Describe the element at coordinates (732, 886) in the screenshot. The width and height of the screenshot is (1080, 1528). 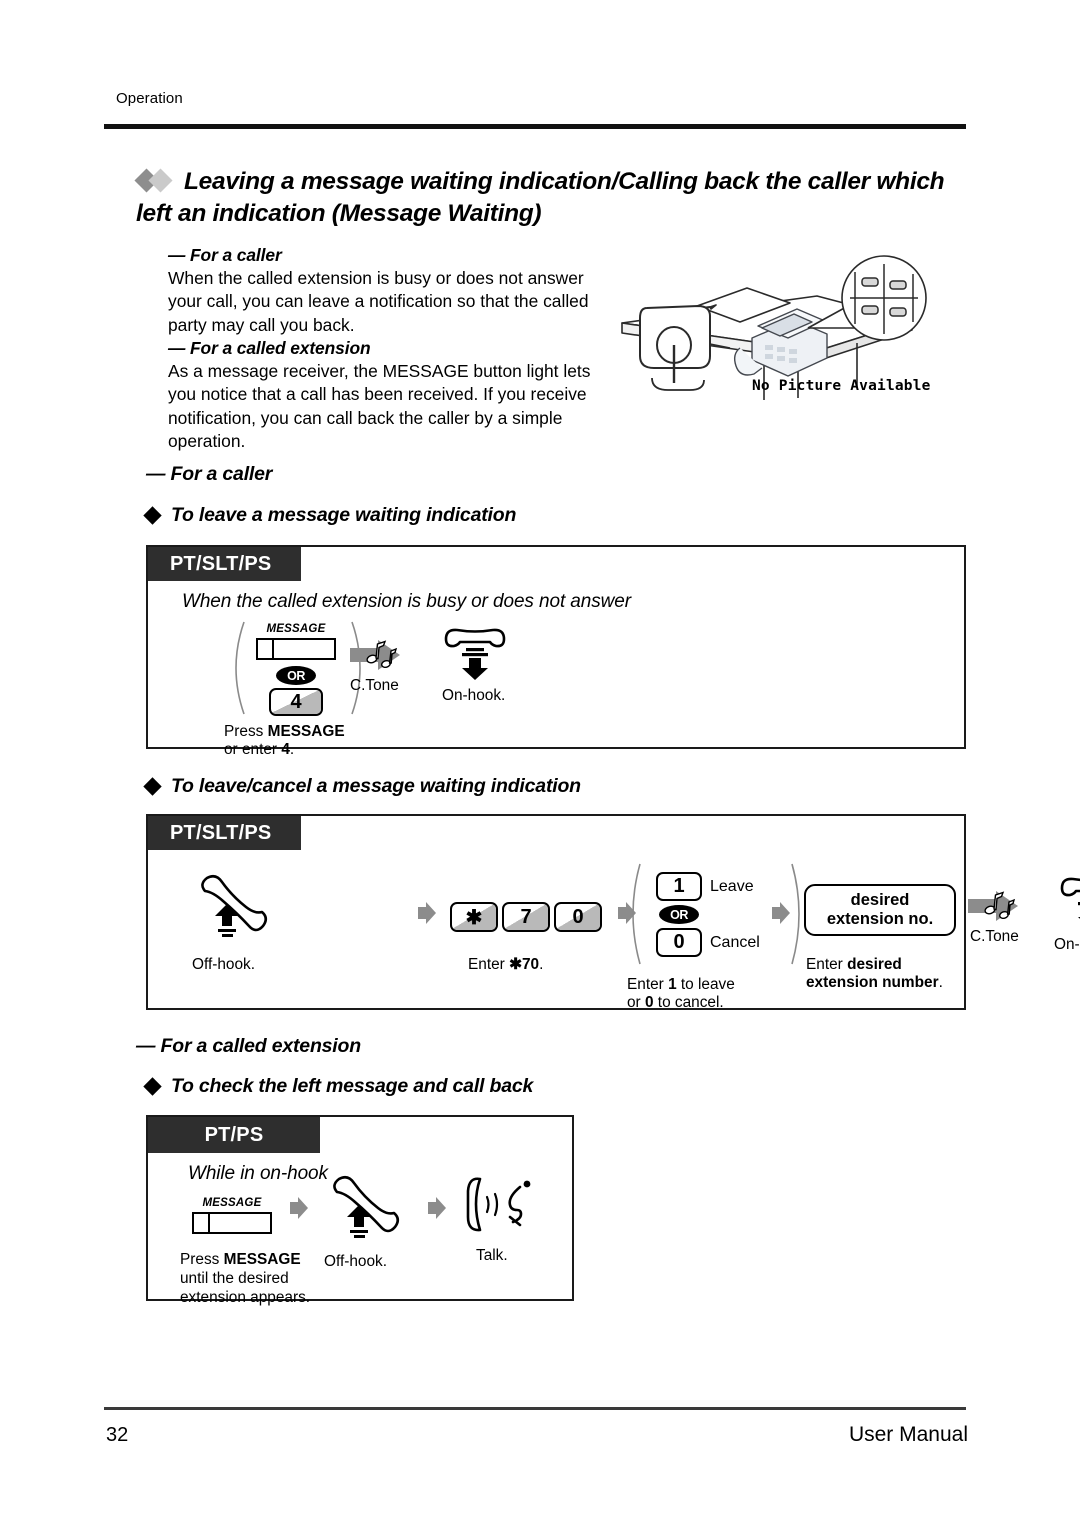
I see `option-label-leave: Leave` at that location.